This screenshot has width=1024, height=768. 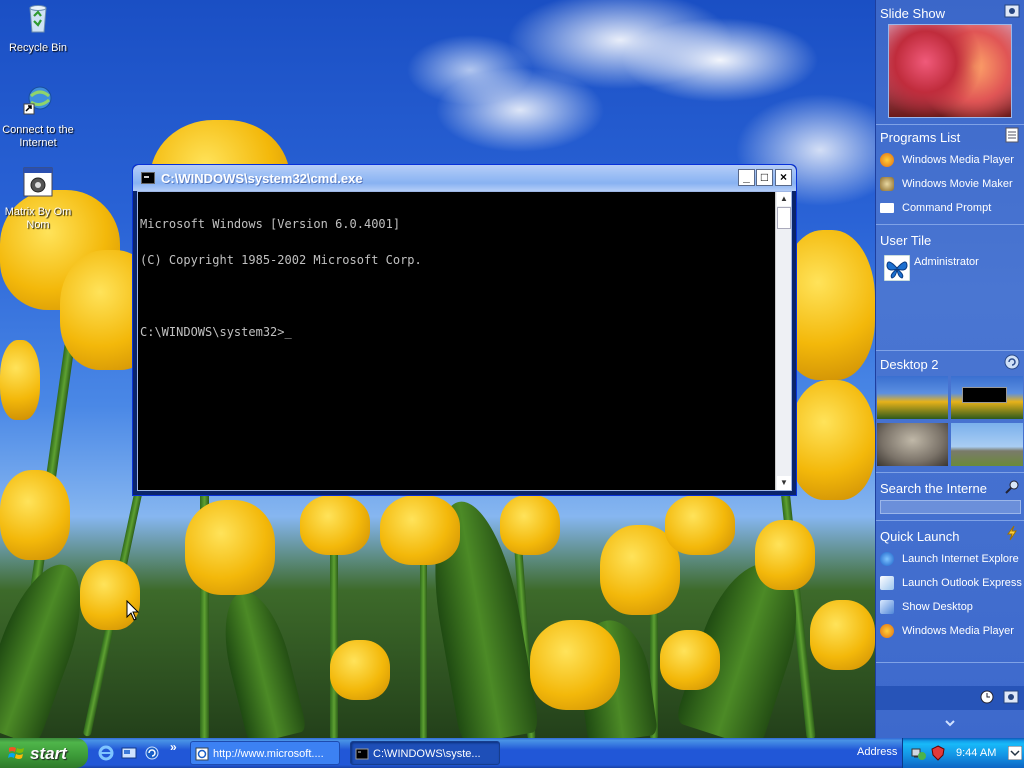 What do you see at coordinates (133, 610) in the screenshot?
I see `mouse-cursor-icon` at bounding box center [133, 610].